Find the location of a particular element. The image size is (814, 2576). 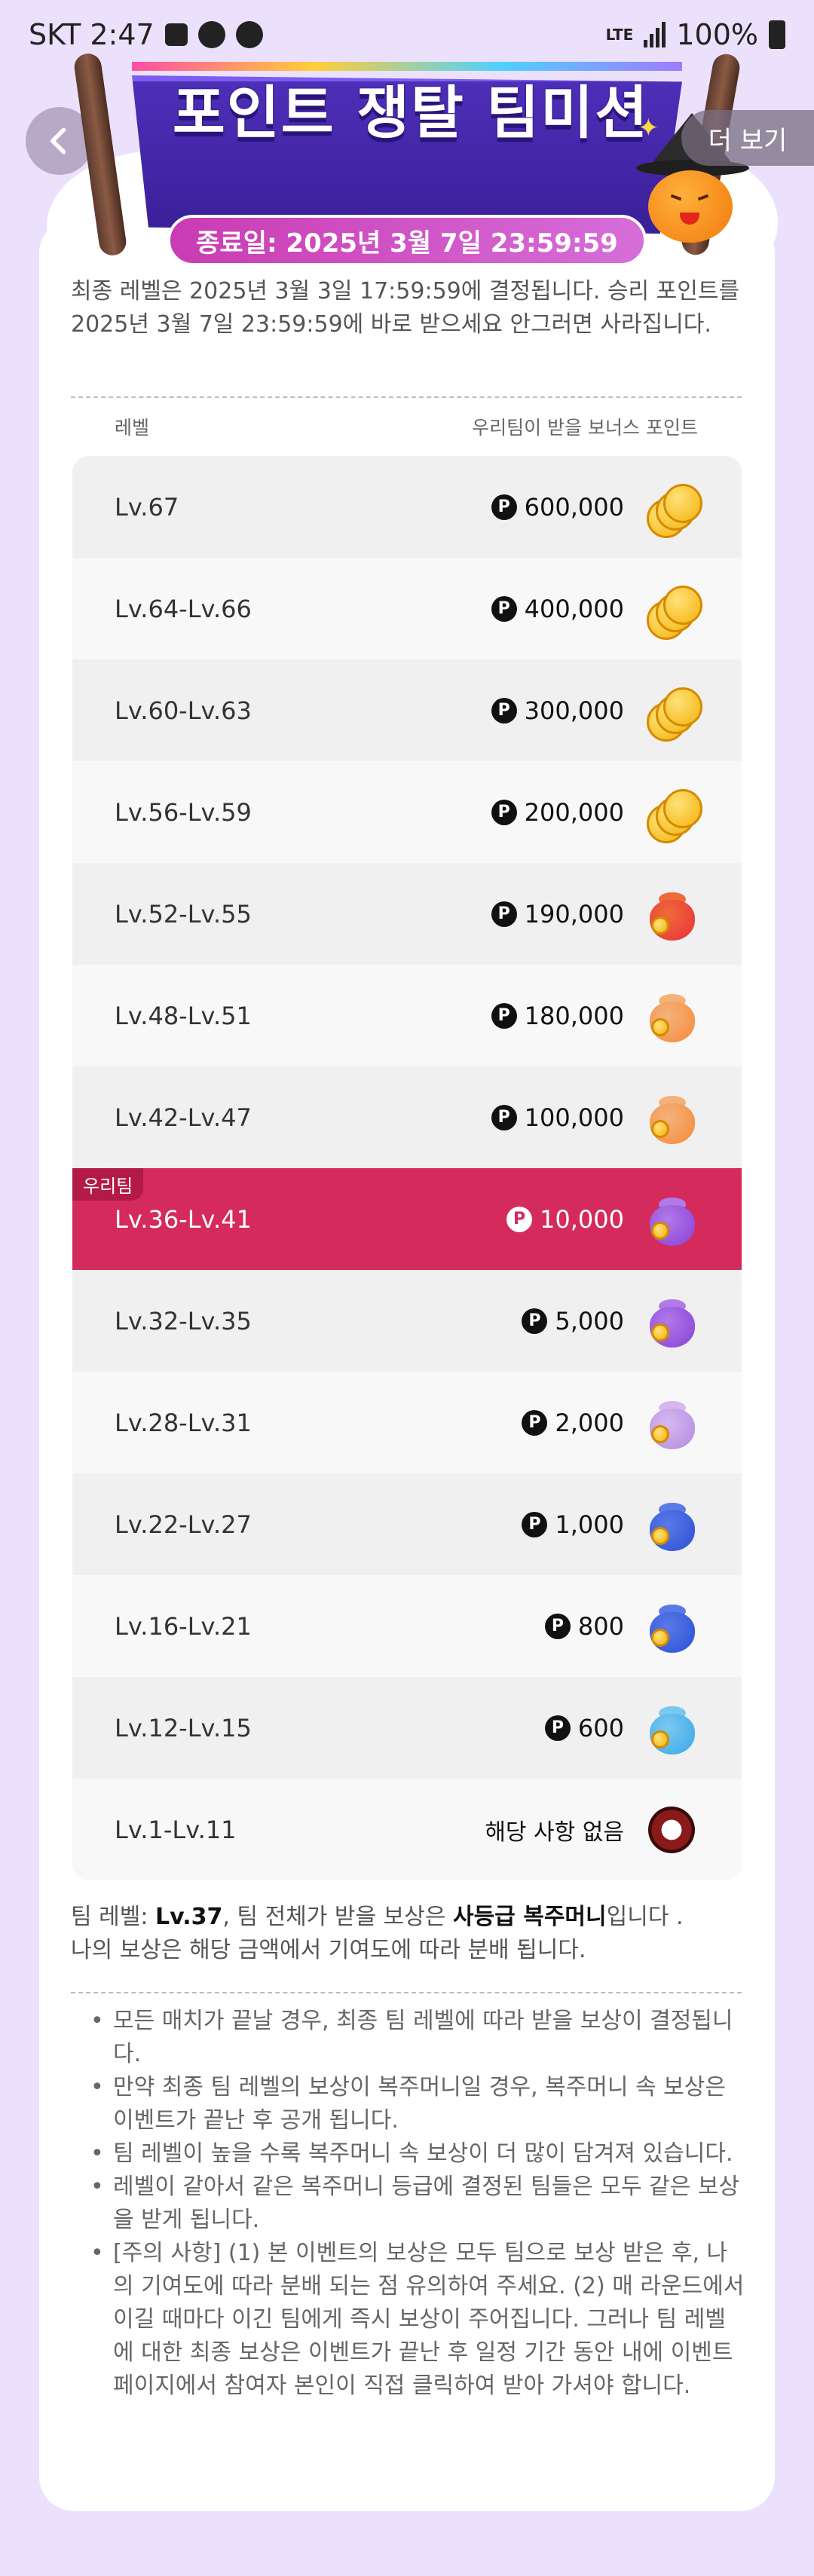

reward-row: Lv.48-Lv.51 P 180,000 is located at coordinates (407, 1015).